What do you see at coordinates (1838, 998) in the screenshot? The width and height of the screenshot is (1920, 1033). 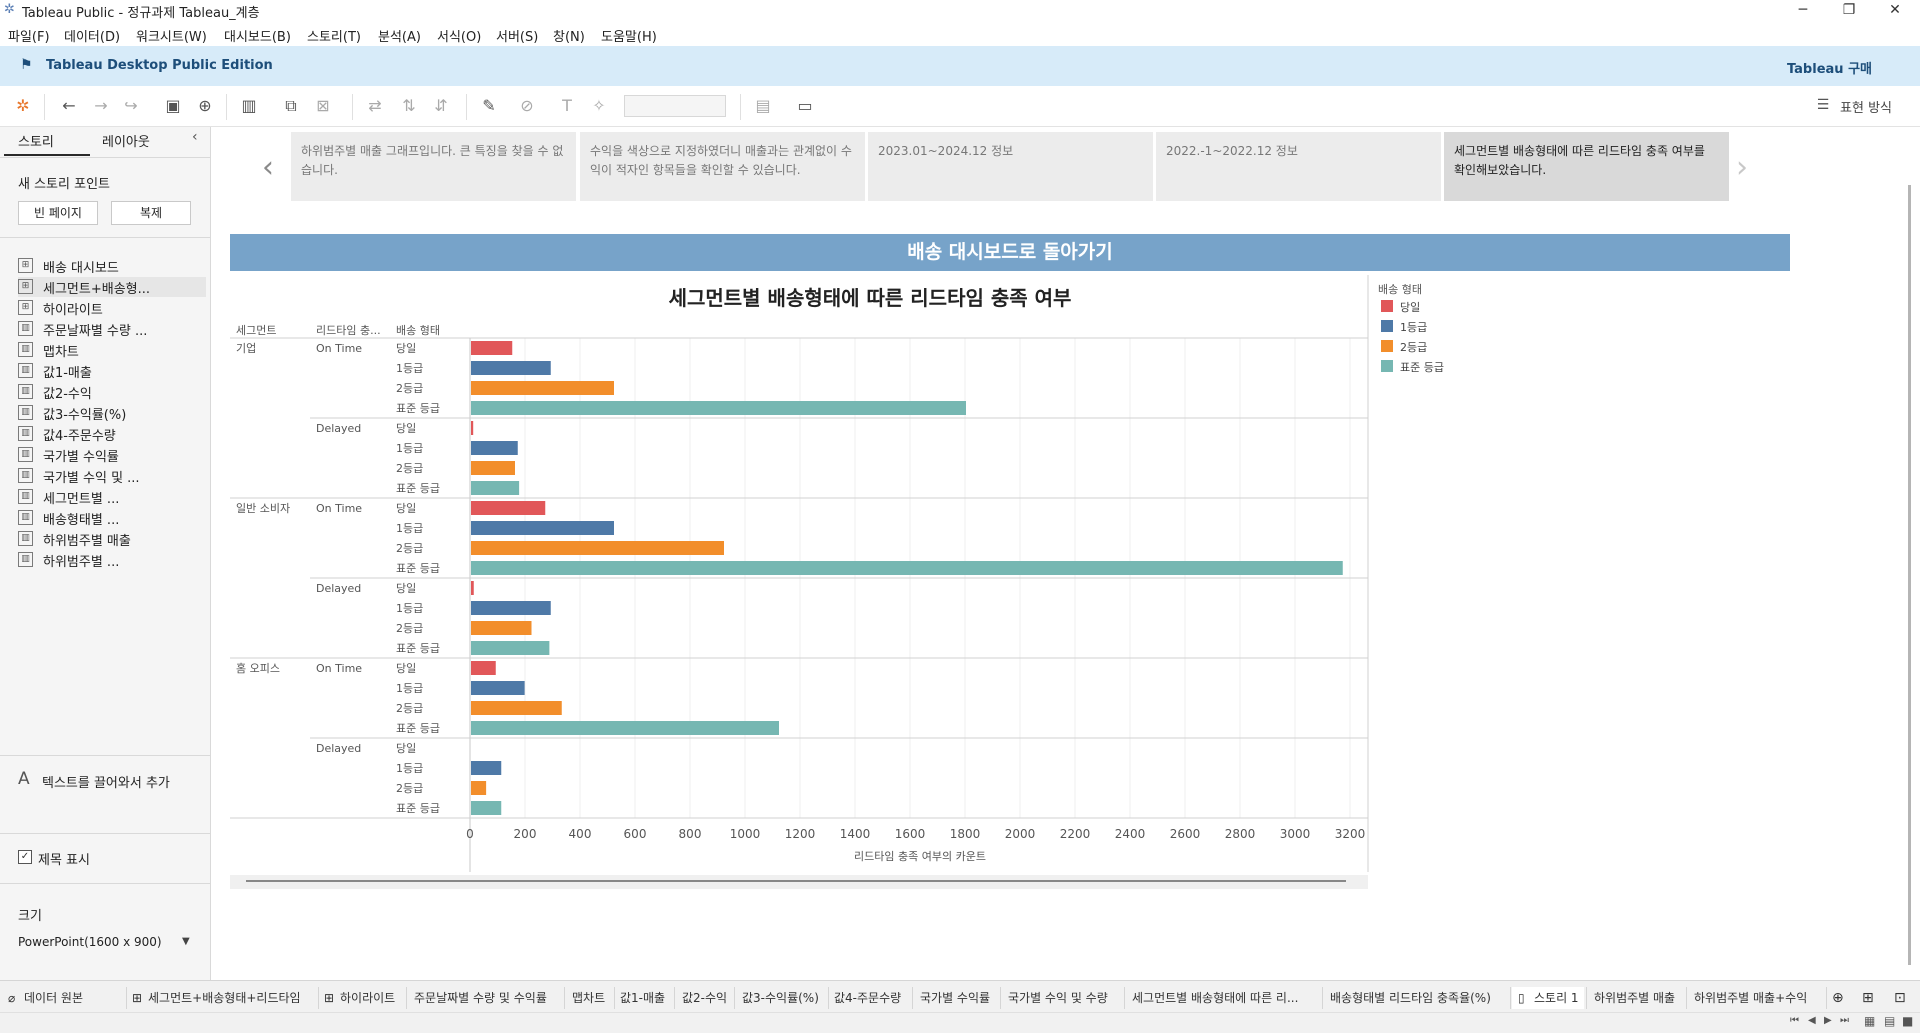 I see `new-worksheet-icon: ⊕` at bounding box center [1838, 998].